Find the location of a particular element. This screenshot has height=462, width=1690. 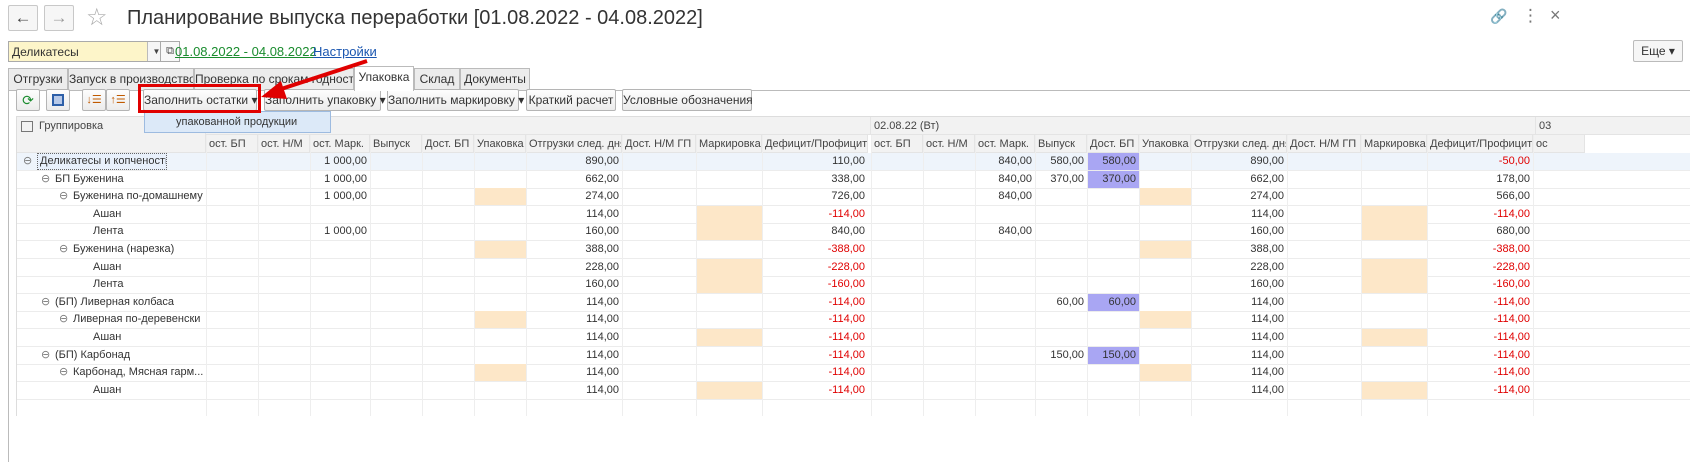

cell-value: 580,00 is located at coordinates (1113, 161).